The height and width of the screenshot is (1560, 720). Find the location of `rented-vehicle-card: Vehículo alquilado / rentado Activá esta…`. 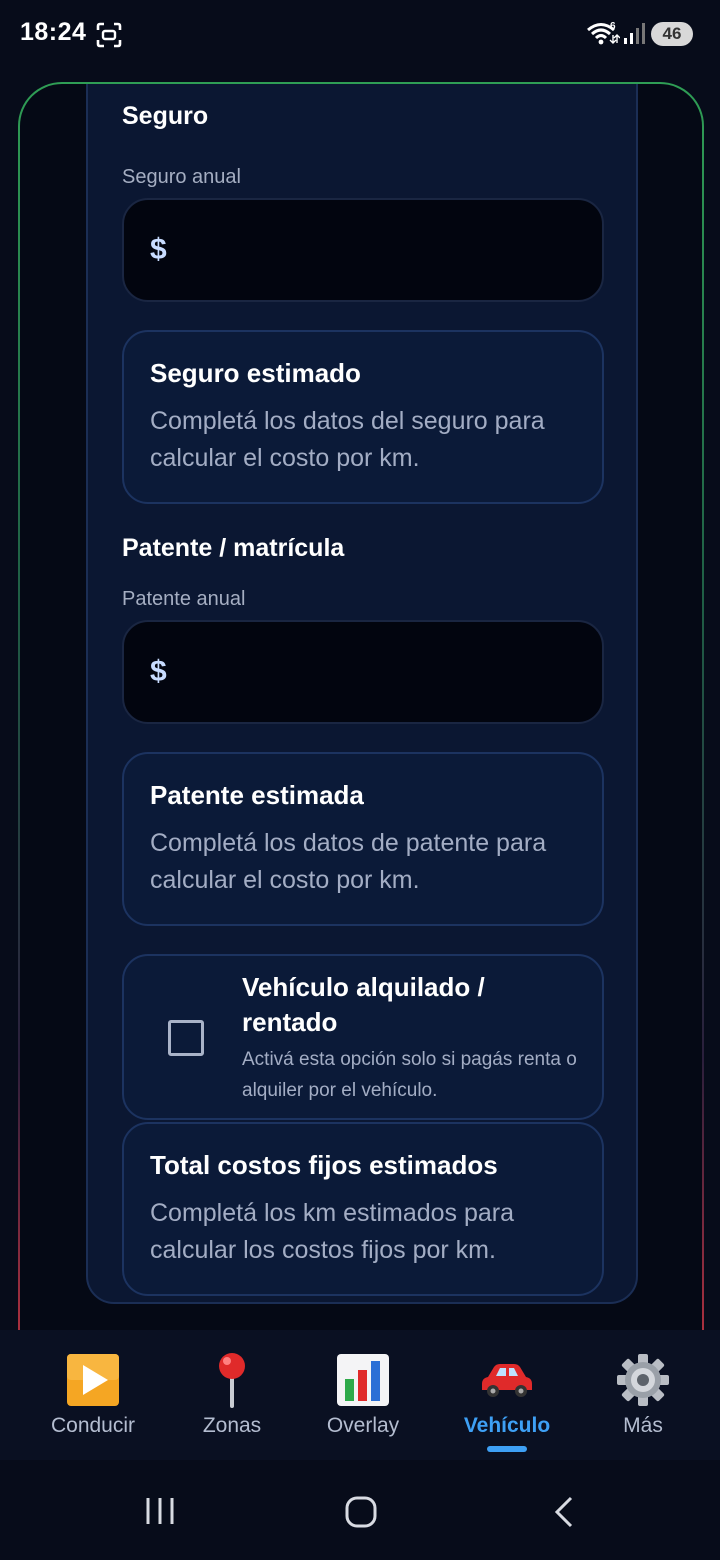

rented-vehicle-card: Vehículo alquilado / rentado Activá esta… is located at coordinates (363, 1037).